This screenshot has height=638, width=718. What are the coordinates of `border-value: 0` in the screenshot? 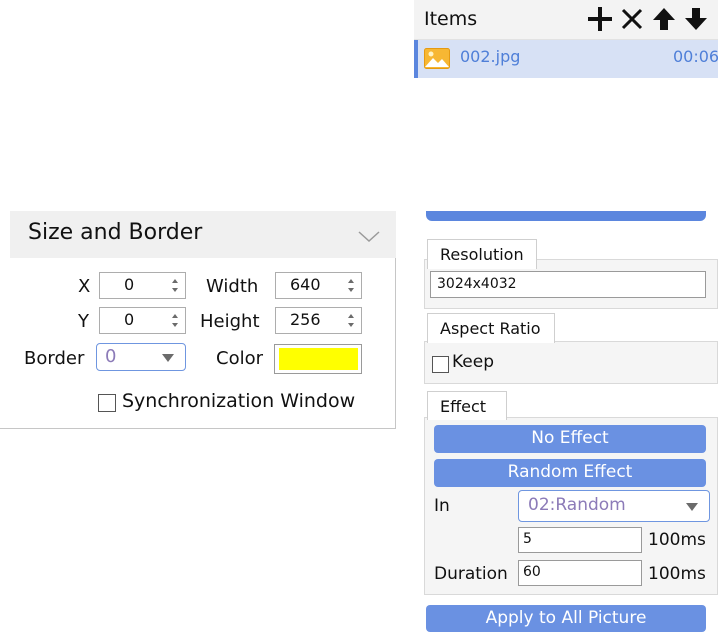 It's located at (111, 356).